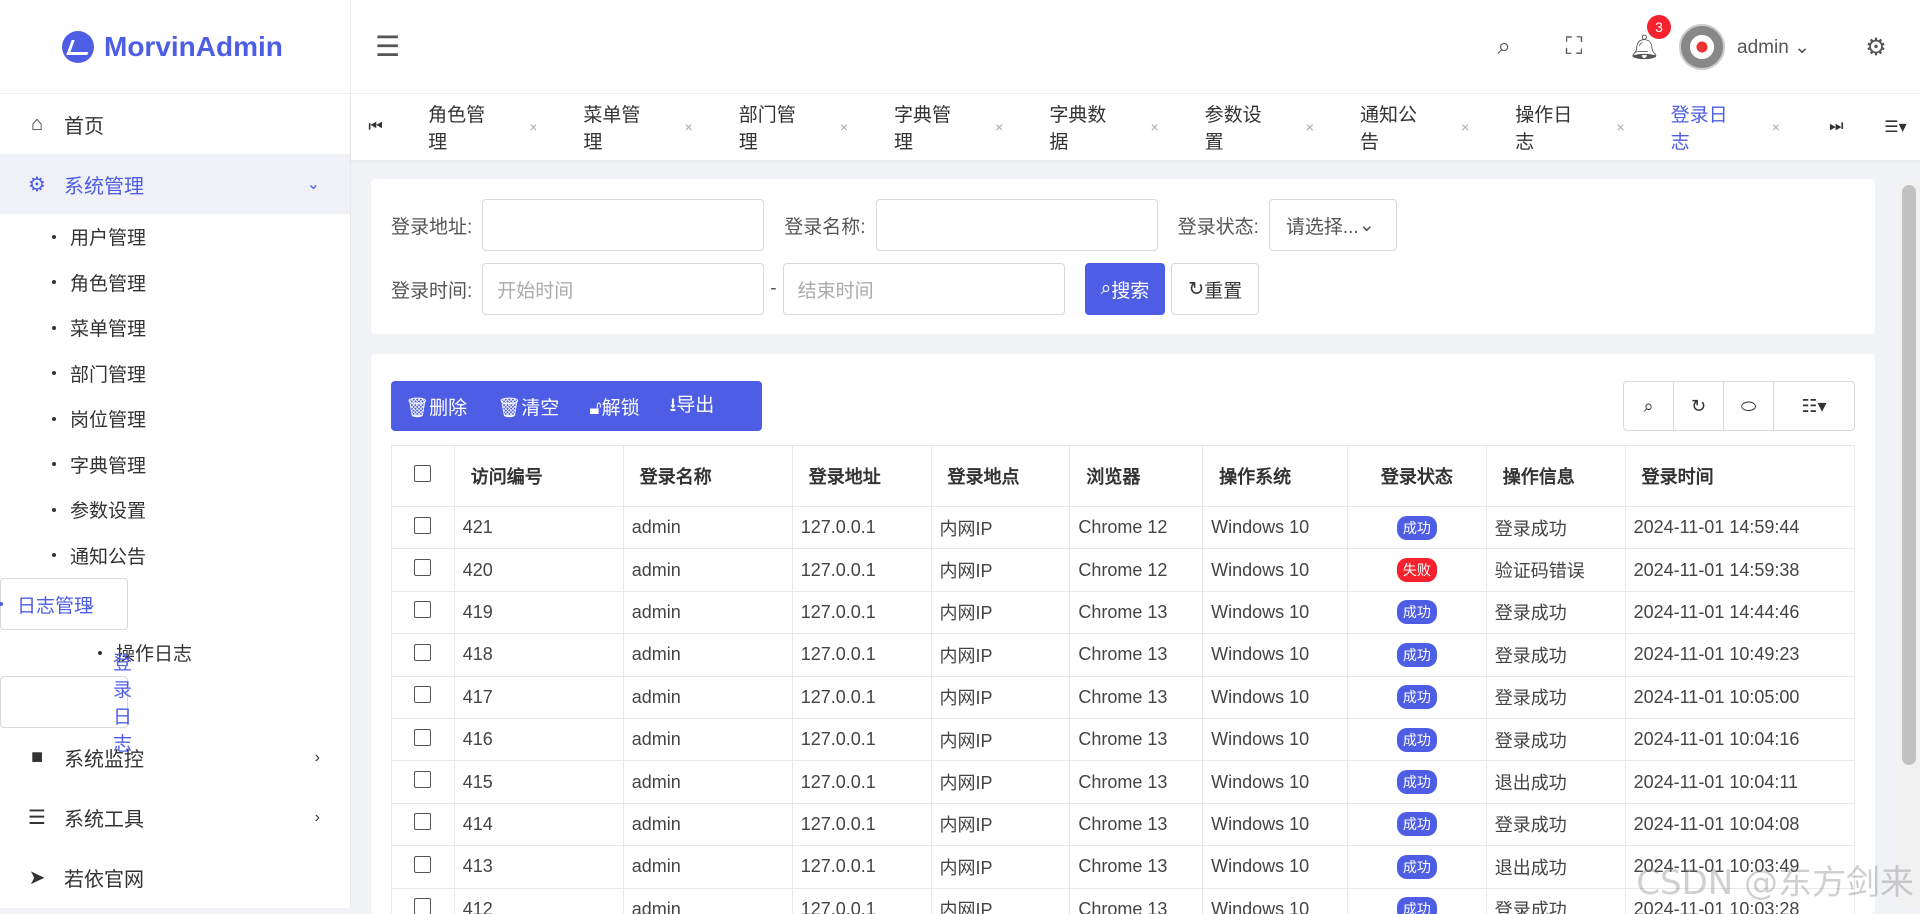  Describe the element at coordinates (957, 127) in the screenshot. I see `tab: 字典管理×` at that location.